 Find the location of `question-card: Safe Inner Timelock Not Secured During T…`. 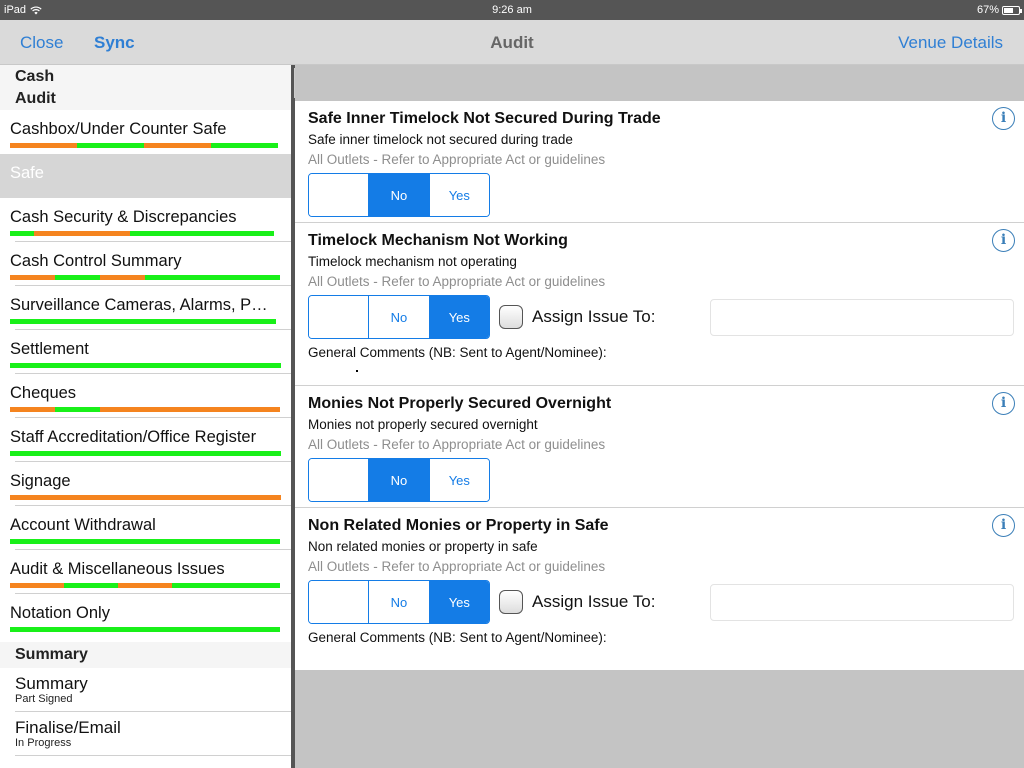

question-card: Safe Inner Timelock Not Secured During T… is located at coordinates (659, 162).